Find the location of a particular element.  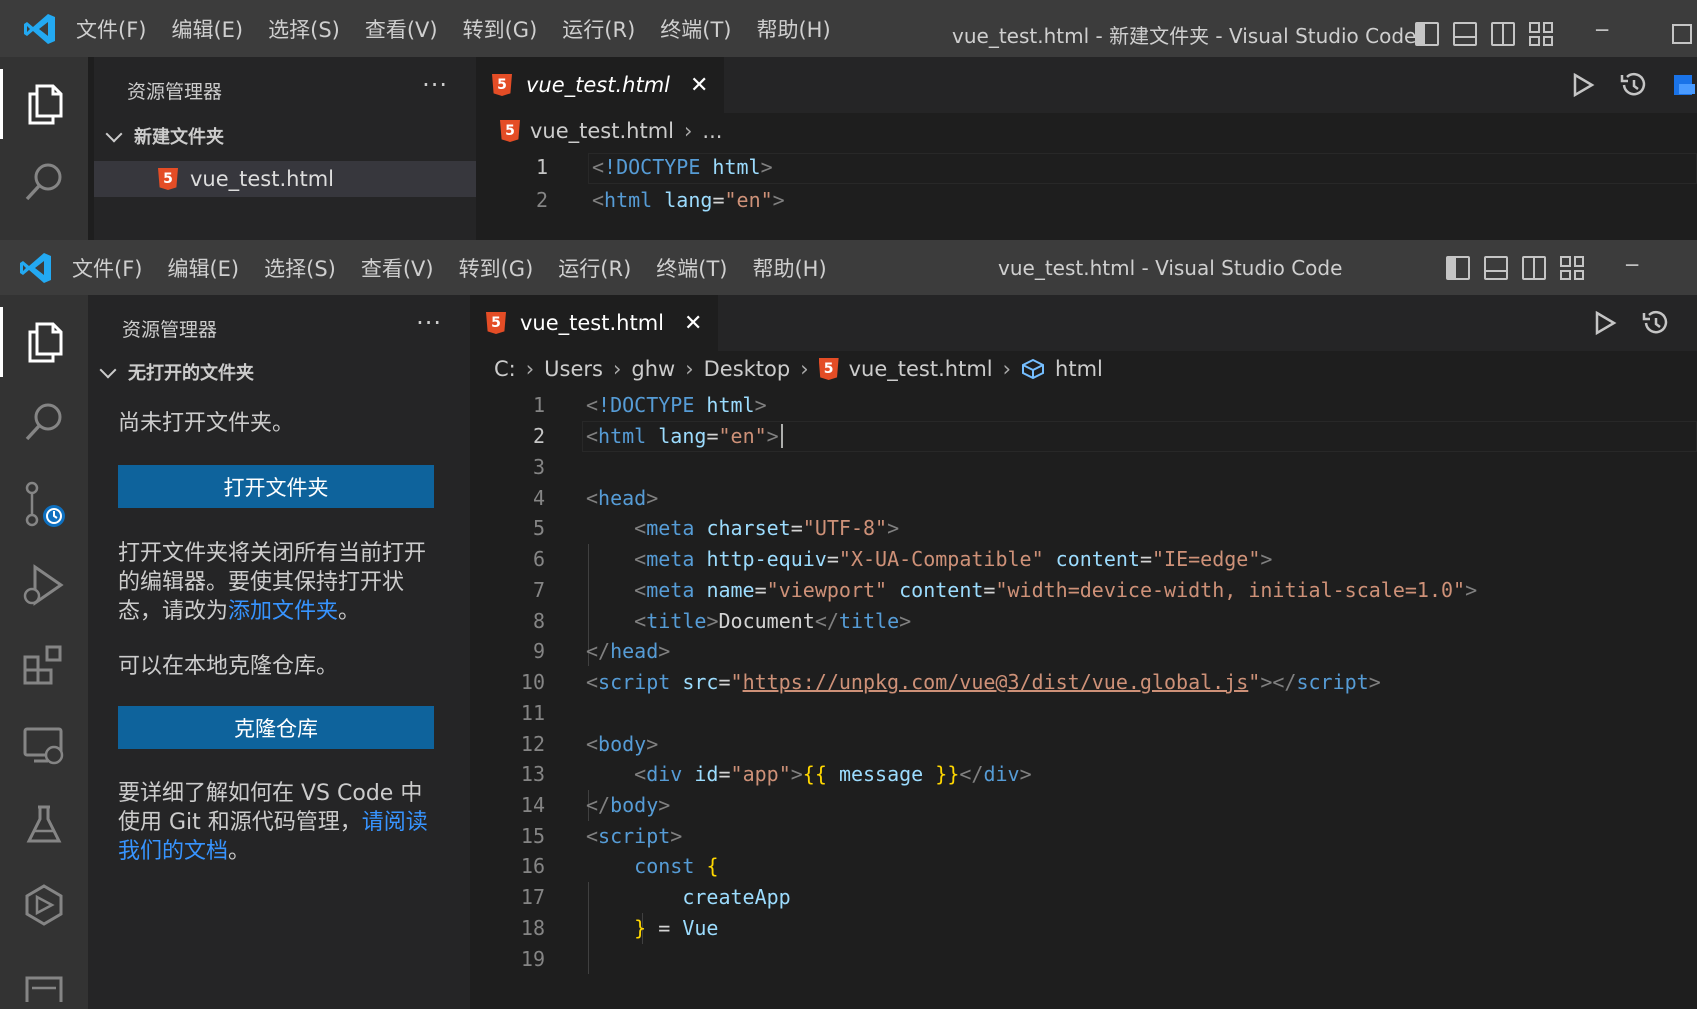

folder-section-header: 新建文件夹 is located at coordinates (164, 136).